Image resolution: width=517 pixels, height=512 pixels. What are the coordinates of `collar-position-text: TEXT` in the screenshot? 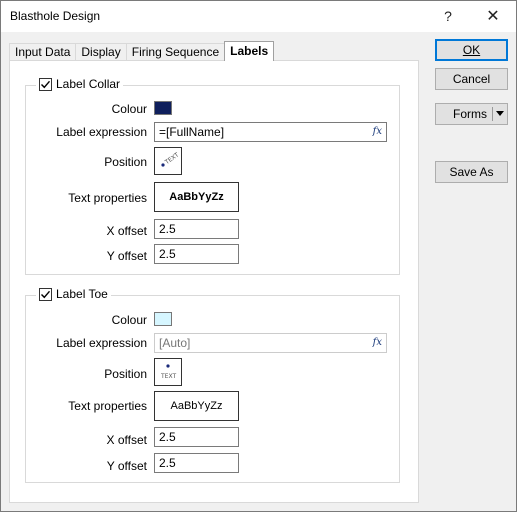 It's located at (171, 158).